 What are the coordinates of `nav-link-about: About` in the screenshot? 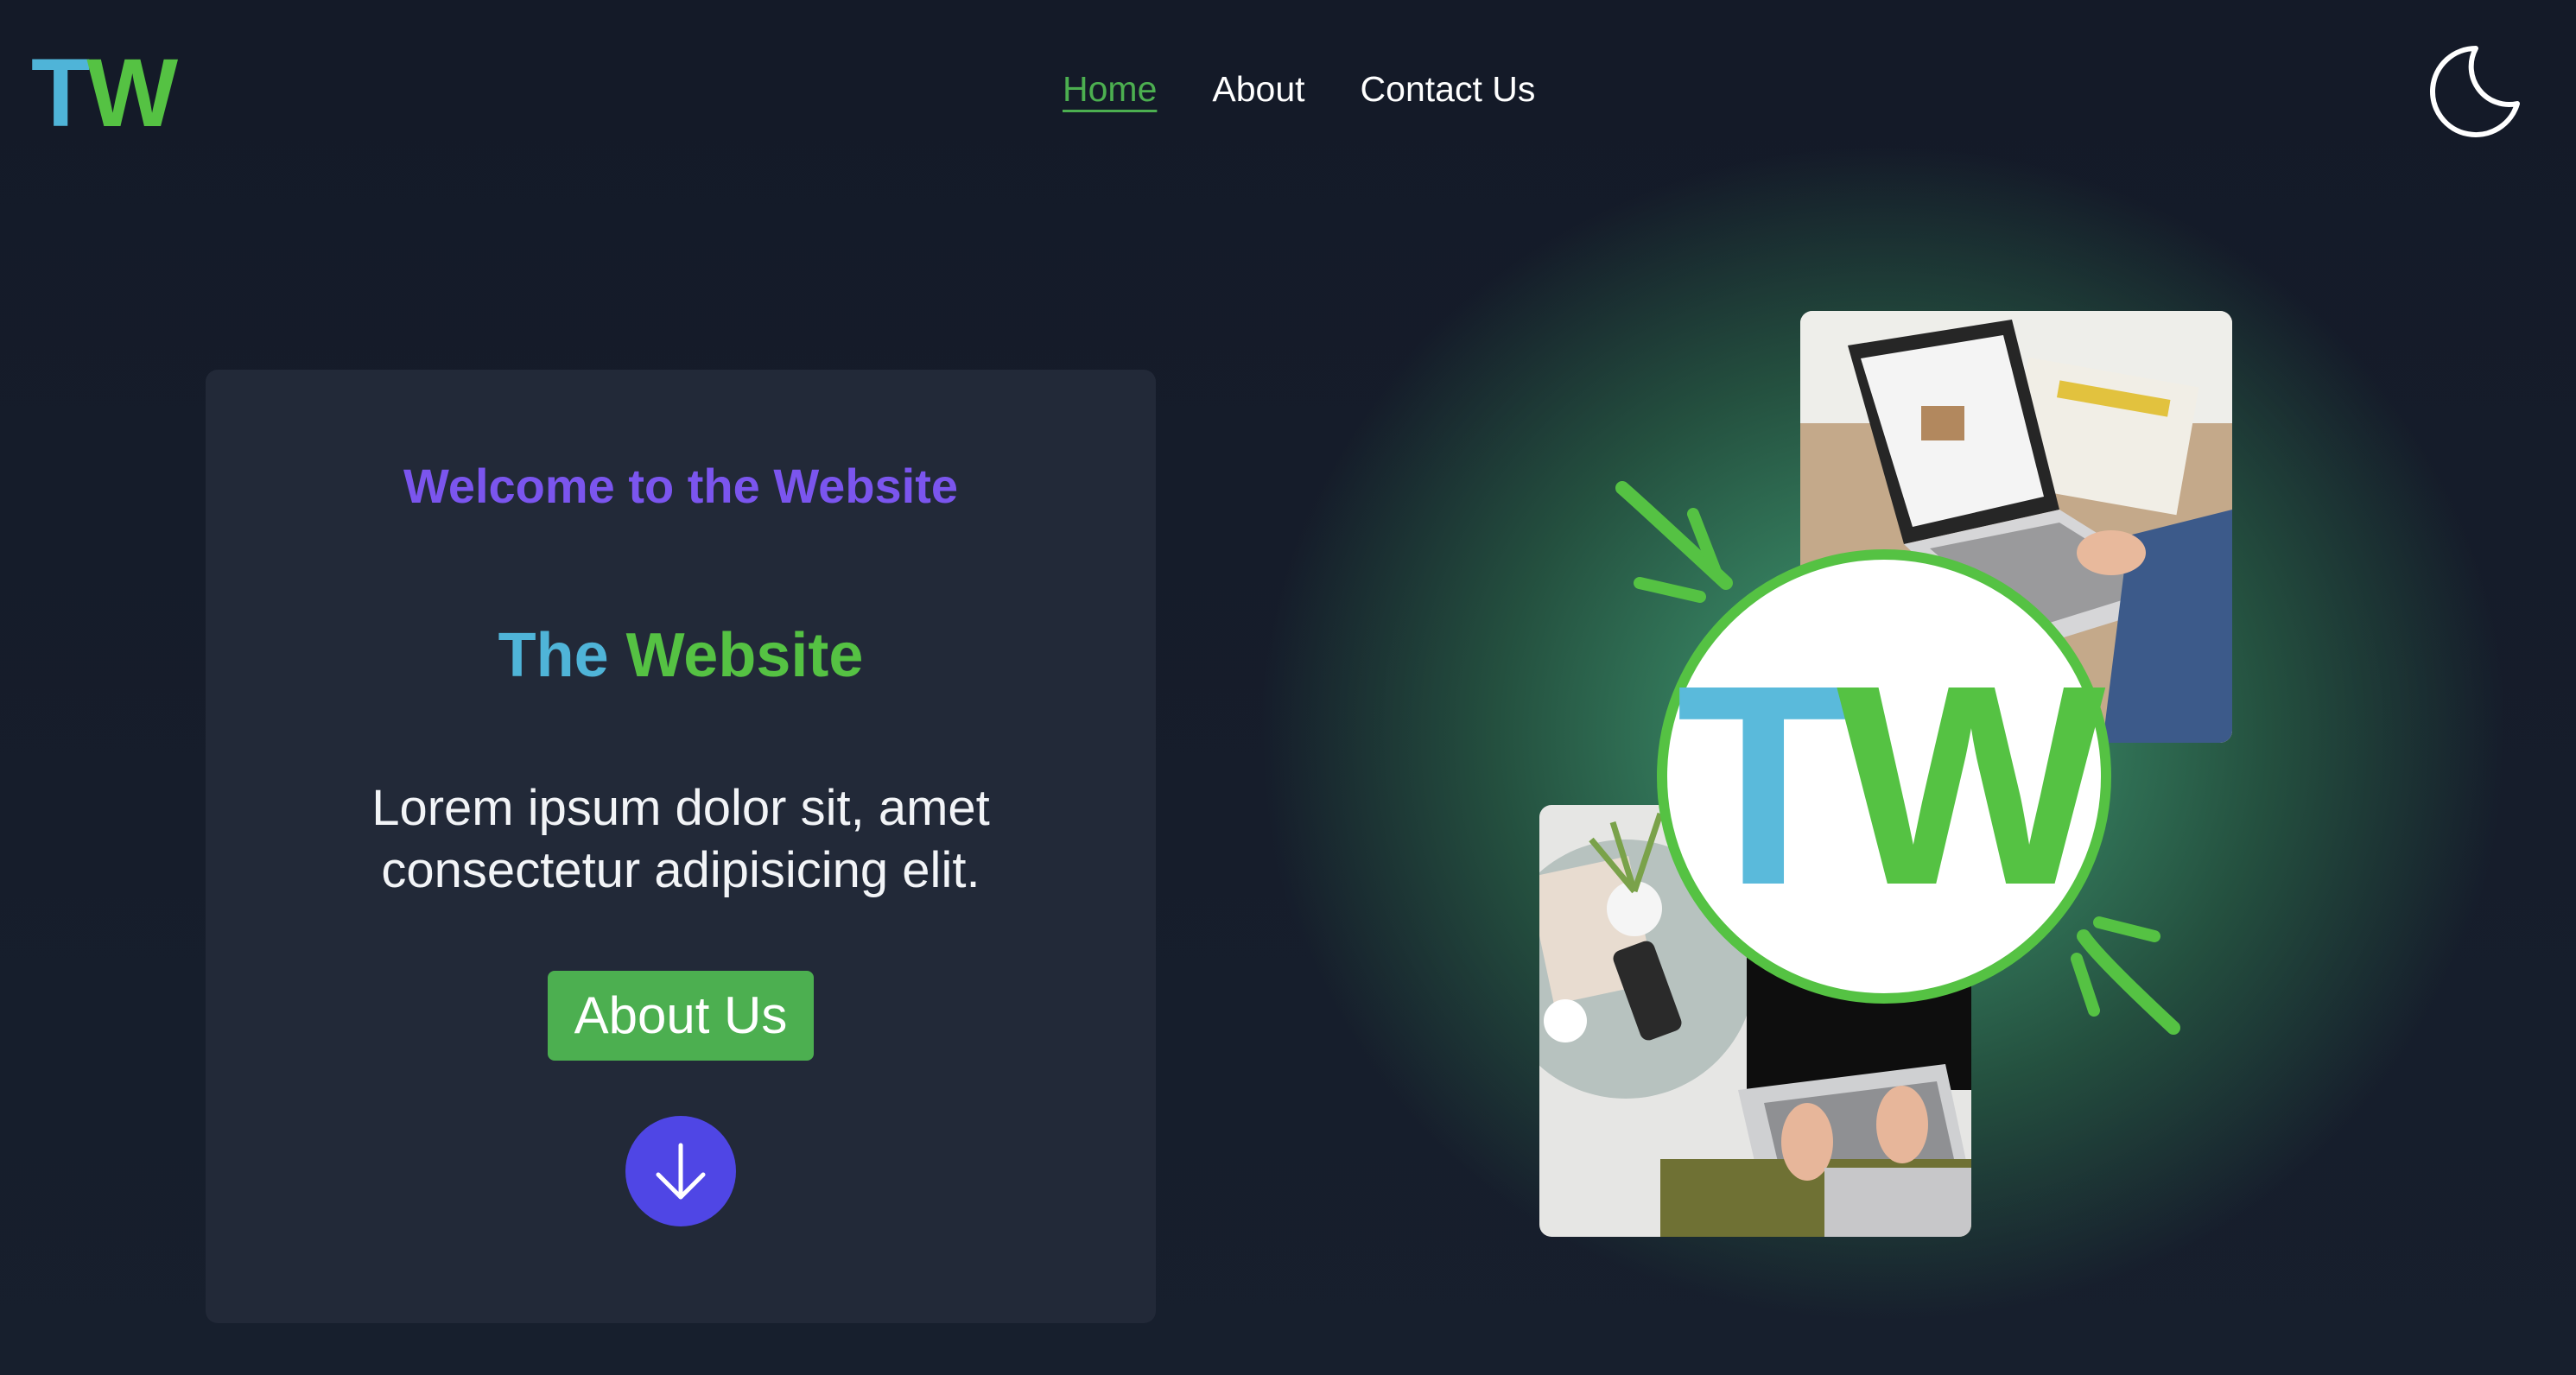 It's located at (1258, 89).